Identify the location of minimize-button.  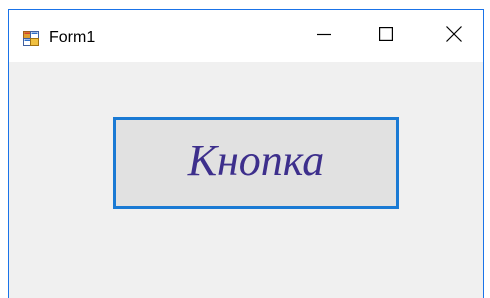
(324, 36).